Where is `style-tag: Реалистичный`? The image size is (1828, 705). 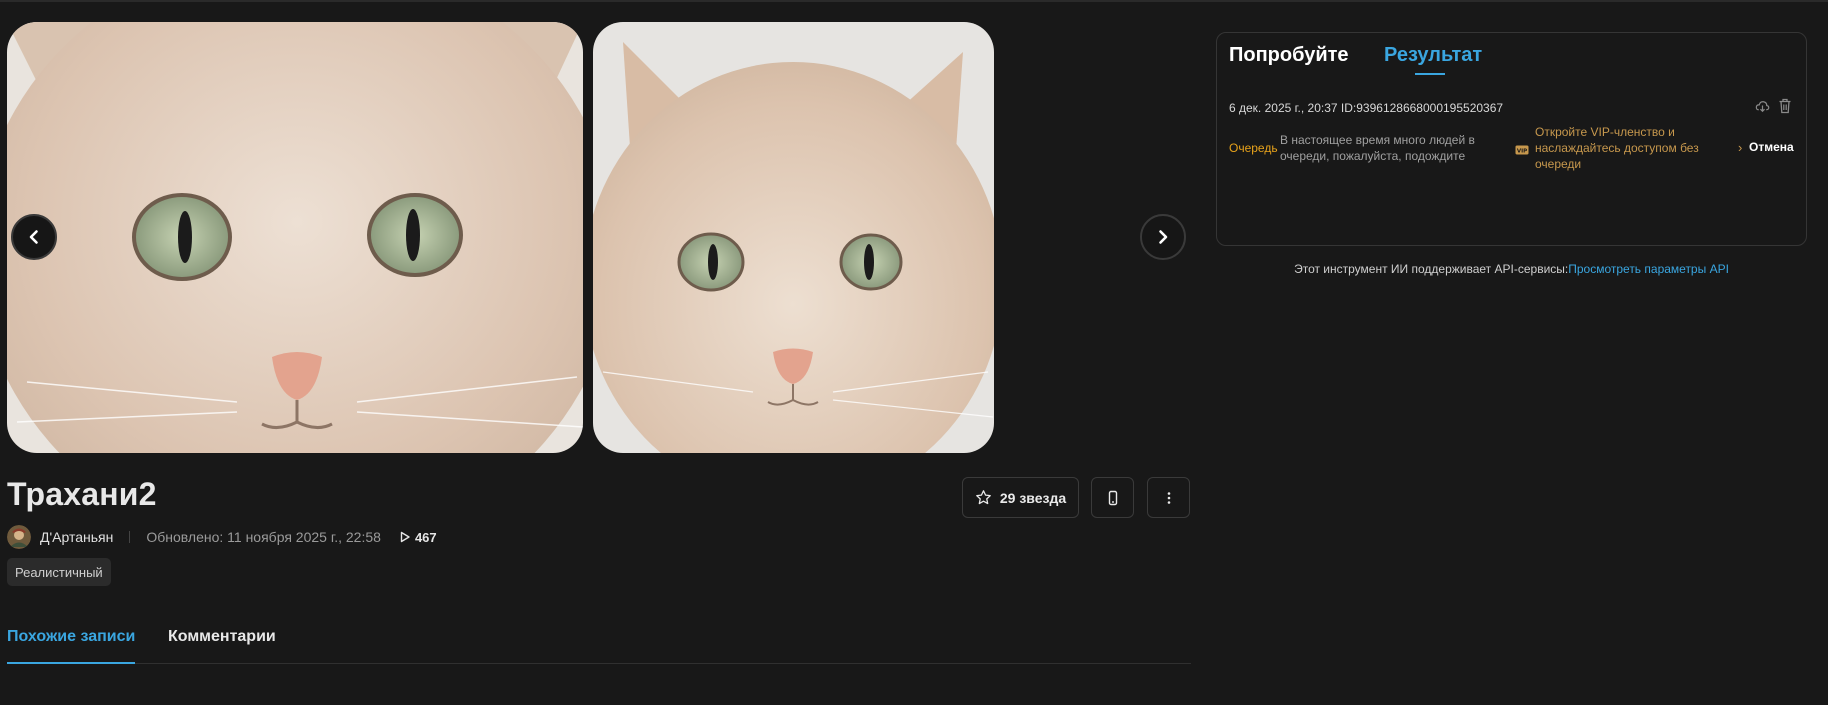
style-tag: Реалистичный is located at coordinates (59, 572).